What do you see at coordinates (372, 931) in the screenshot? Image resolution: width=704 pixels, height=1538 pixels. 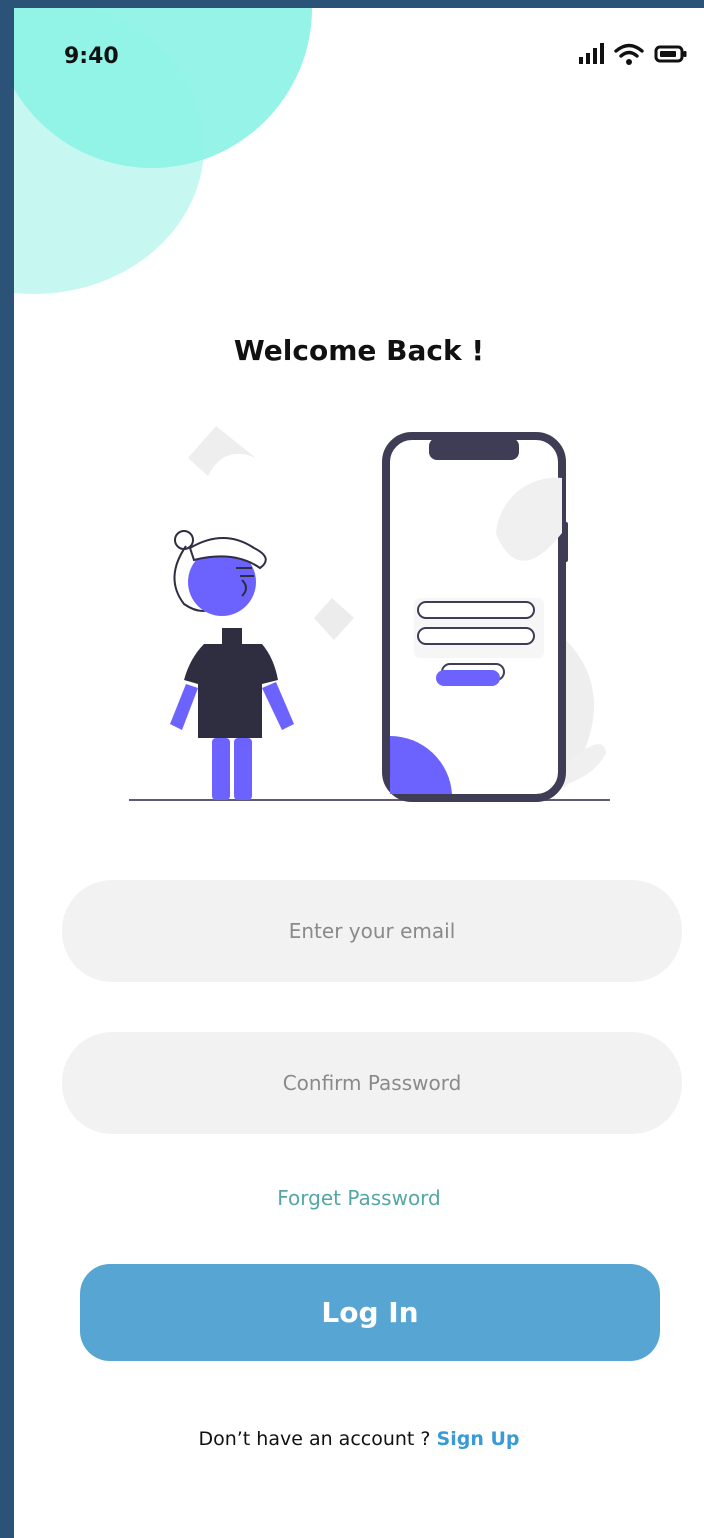 I see `email-input` at bounding box center [372, 931].